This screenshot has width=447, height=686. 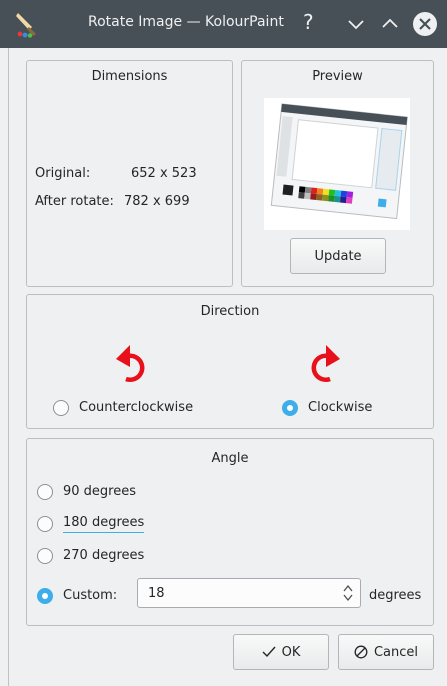 I want to click on angle-180-label: 180 degrees, so click(x=104, y=524).